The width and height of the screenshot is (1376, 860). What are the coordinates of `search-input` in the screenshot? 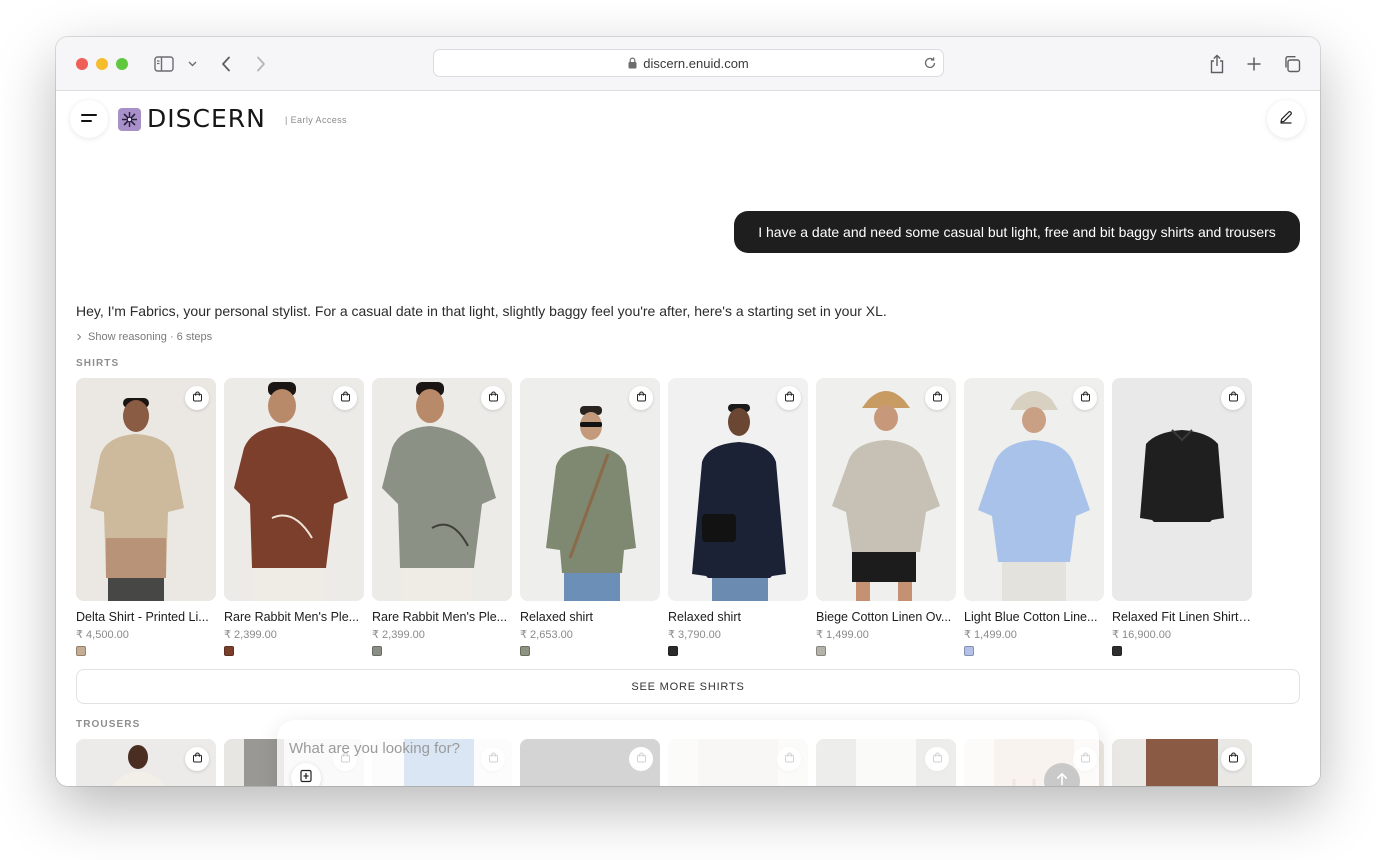 It's located at (589, 748).